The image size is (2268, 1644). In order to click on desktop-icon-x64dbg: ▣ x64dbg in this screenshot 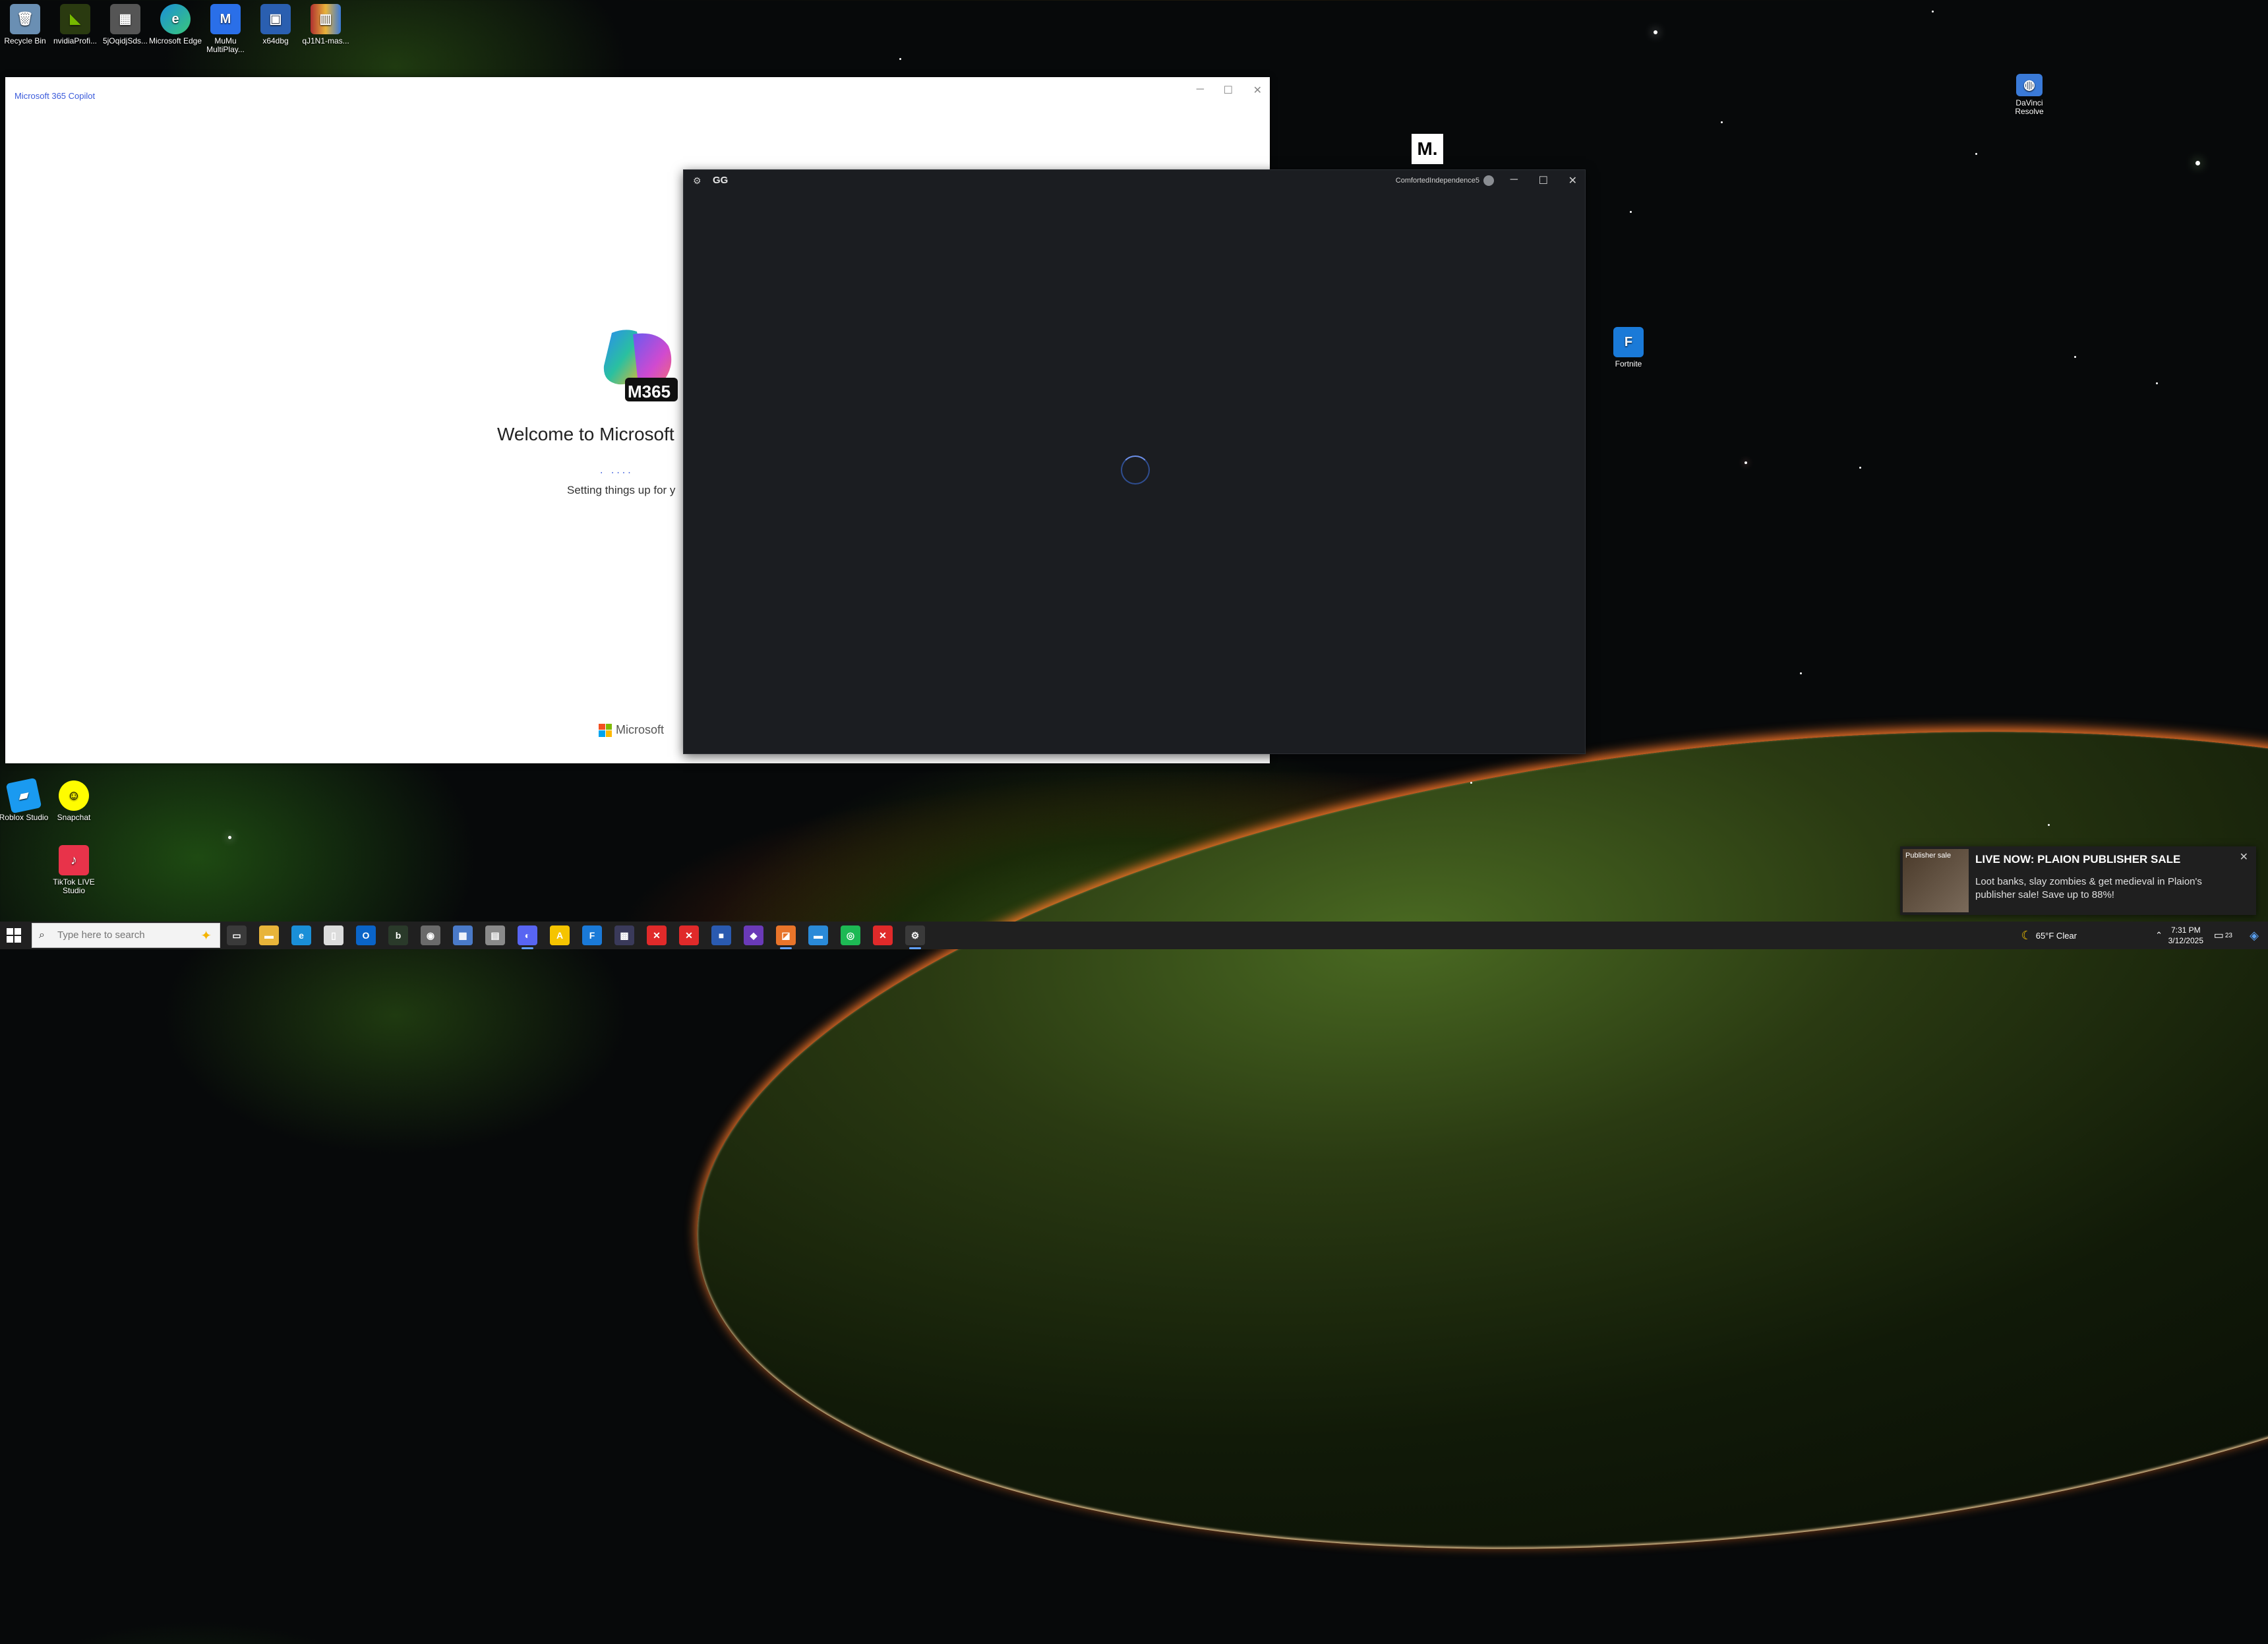, I will do `click(275, 24)`.